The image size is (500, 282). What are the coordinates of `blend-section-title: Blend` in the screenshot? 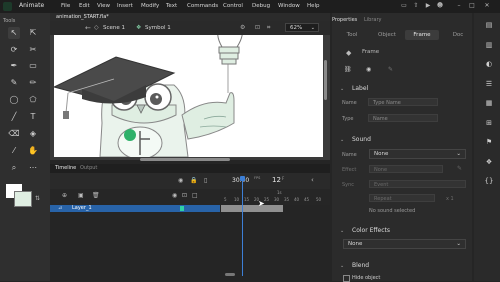 It's located at (360, 265).